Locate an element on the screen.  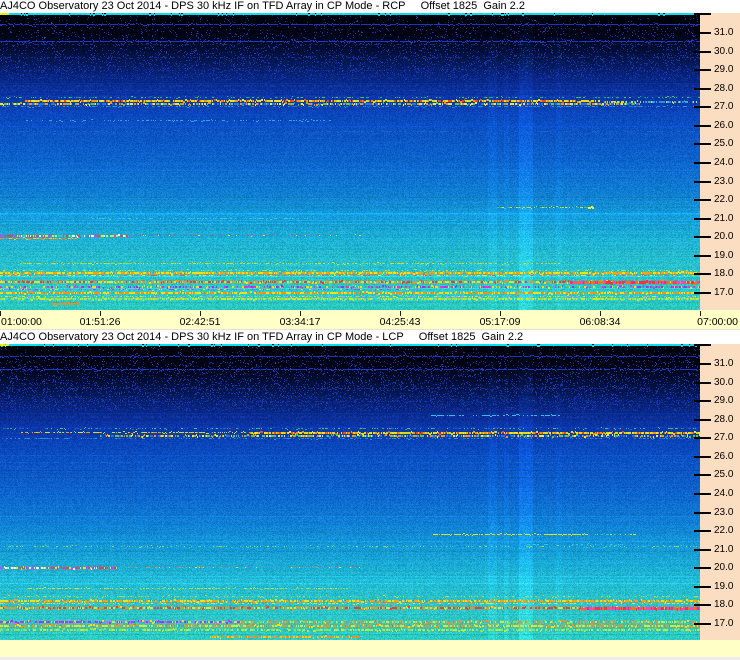
time-label: 05:17:09 is located at coordinates (500, 322).